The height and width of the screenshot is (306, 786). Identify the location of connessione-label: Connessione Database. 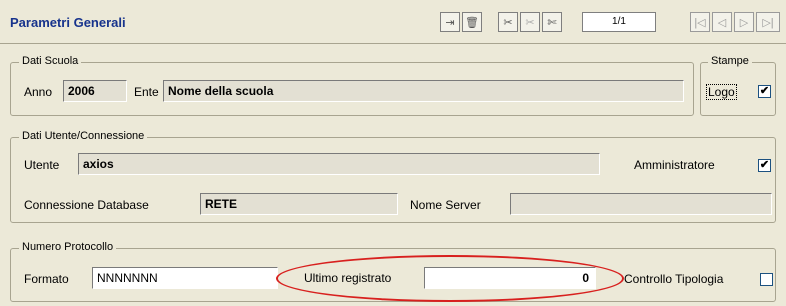
(86, 205).